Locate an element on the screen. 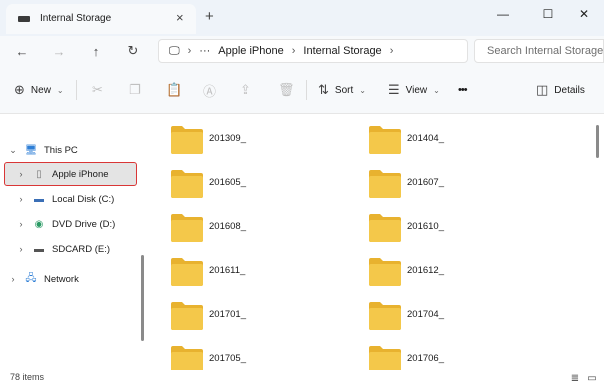  rename-icon: Ⓐ is located at coordinates (209, 90).